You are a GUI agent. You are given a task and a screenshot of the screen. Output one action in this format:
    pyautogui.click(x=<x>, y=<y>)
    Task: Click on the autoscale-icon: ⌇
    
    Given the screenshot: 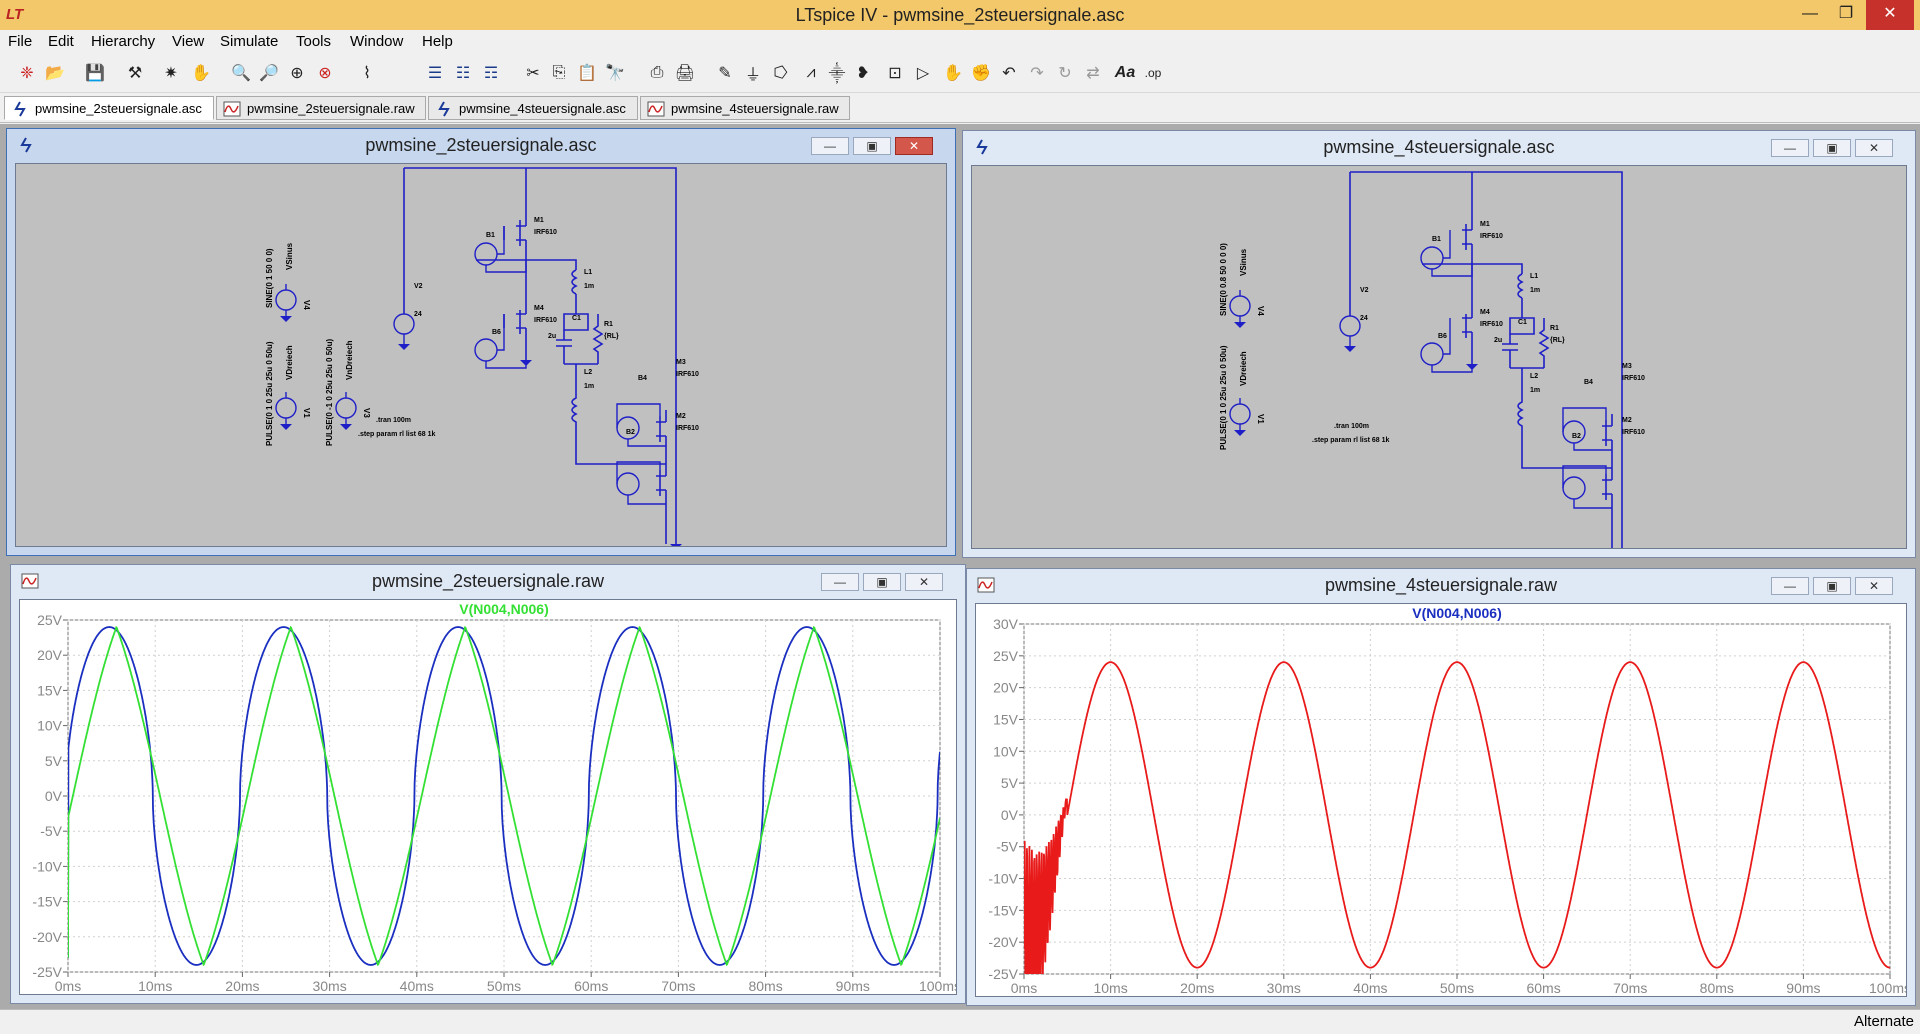 What is the action you would take?
    pyautogui.click(x=367, y=73)
    